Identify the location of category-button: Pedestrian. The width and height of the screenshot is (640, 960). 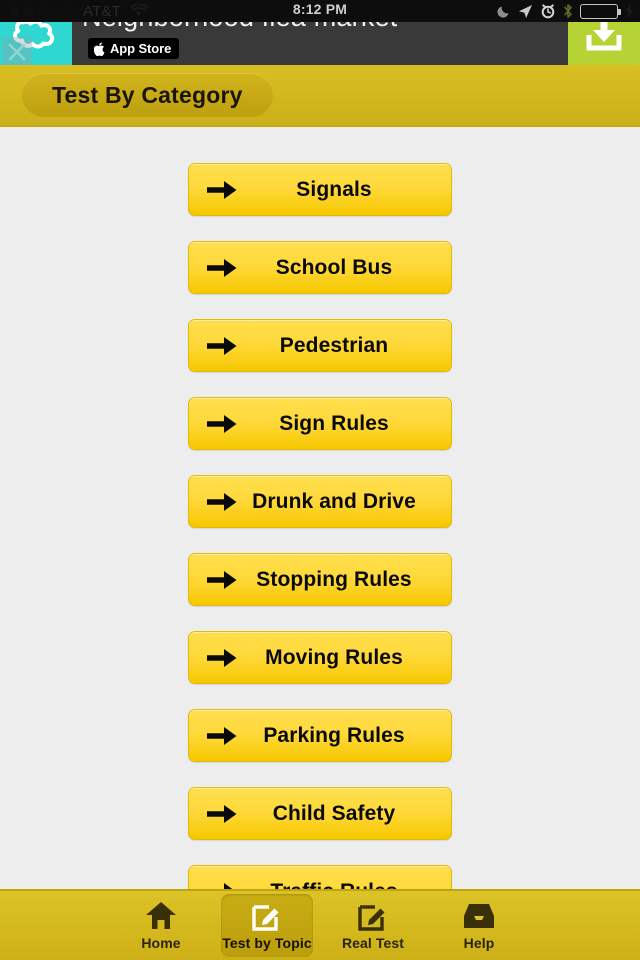
(320, 345).